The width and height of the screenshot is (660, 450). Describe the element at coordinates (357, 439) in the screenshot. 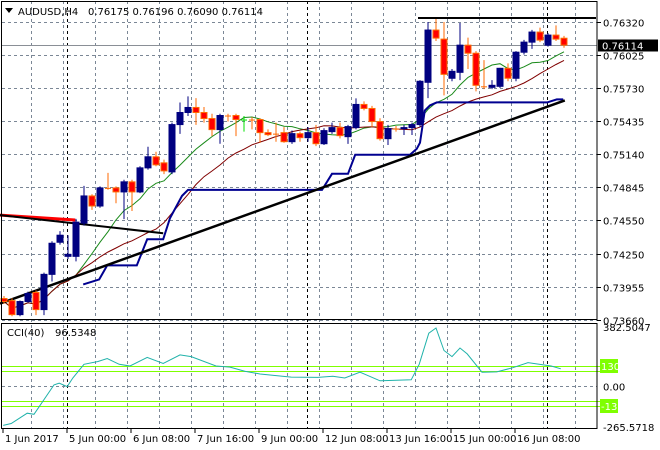

I see `time-axis-label: 12 Jun 08:00` at that location.